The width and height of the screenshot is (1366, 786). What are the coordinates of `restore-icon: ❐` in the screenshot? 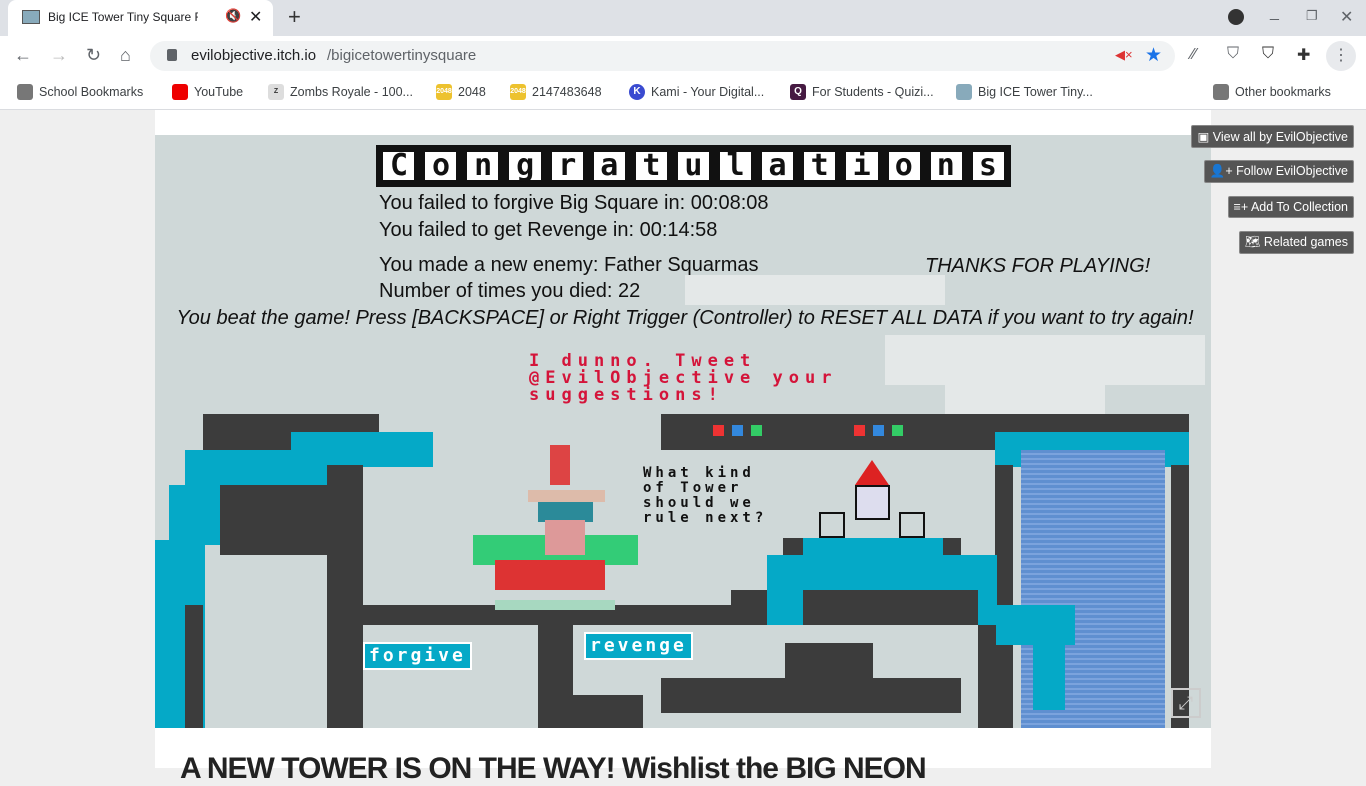 It's located at (1312, 16).